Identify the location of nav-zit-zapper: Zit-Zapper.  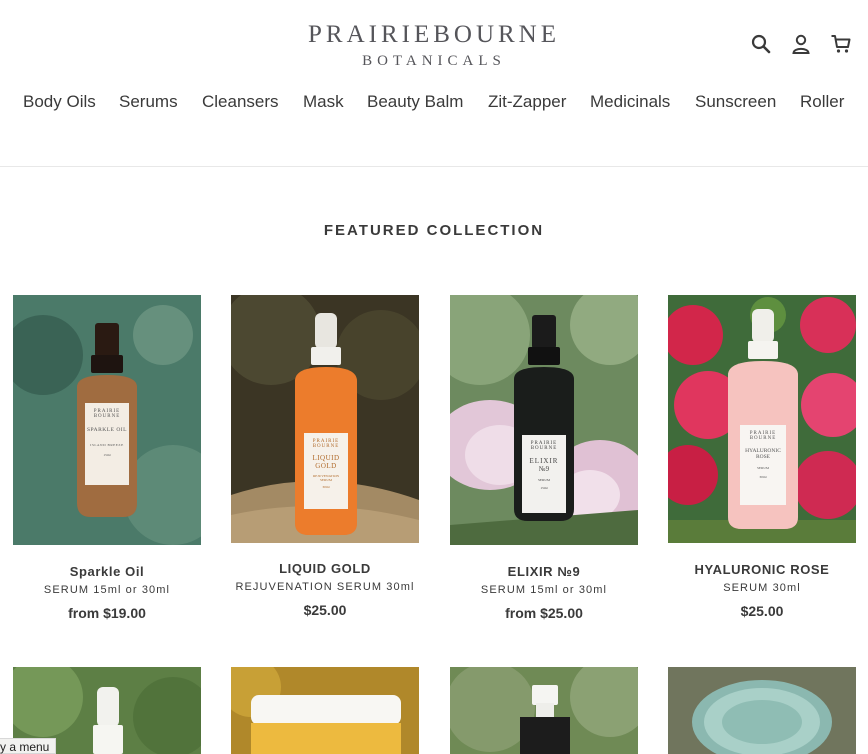
(527, 102).